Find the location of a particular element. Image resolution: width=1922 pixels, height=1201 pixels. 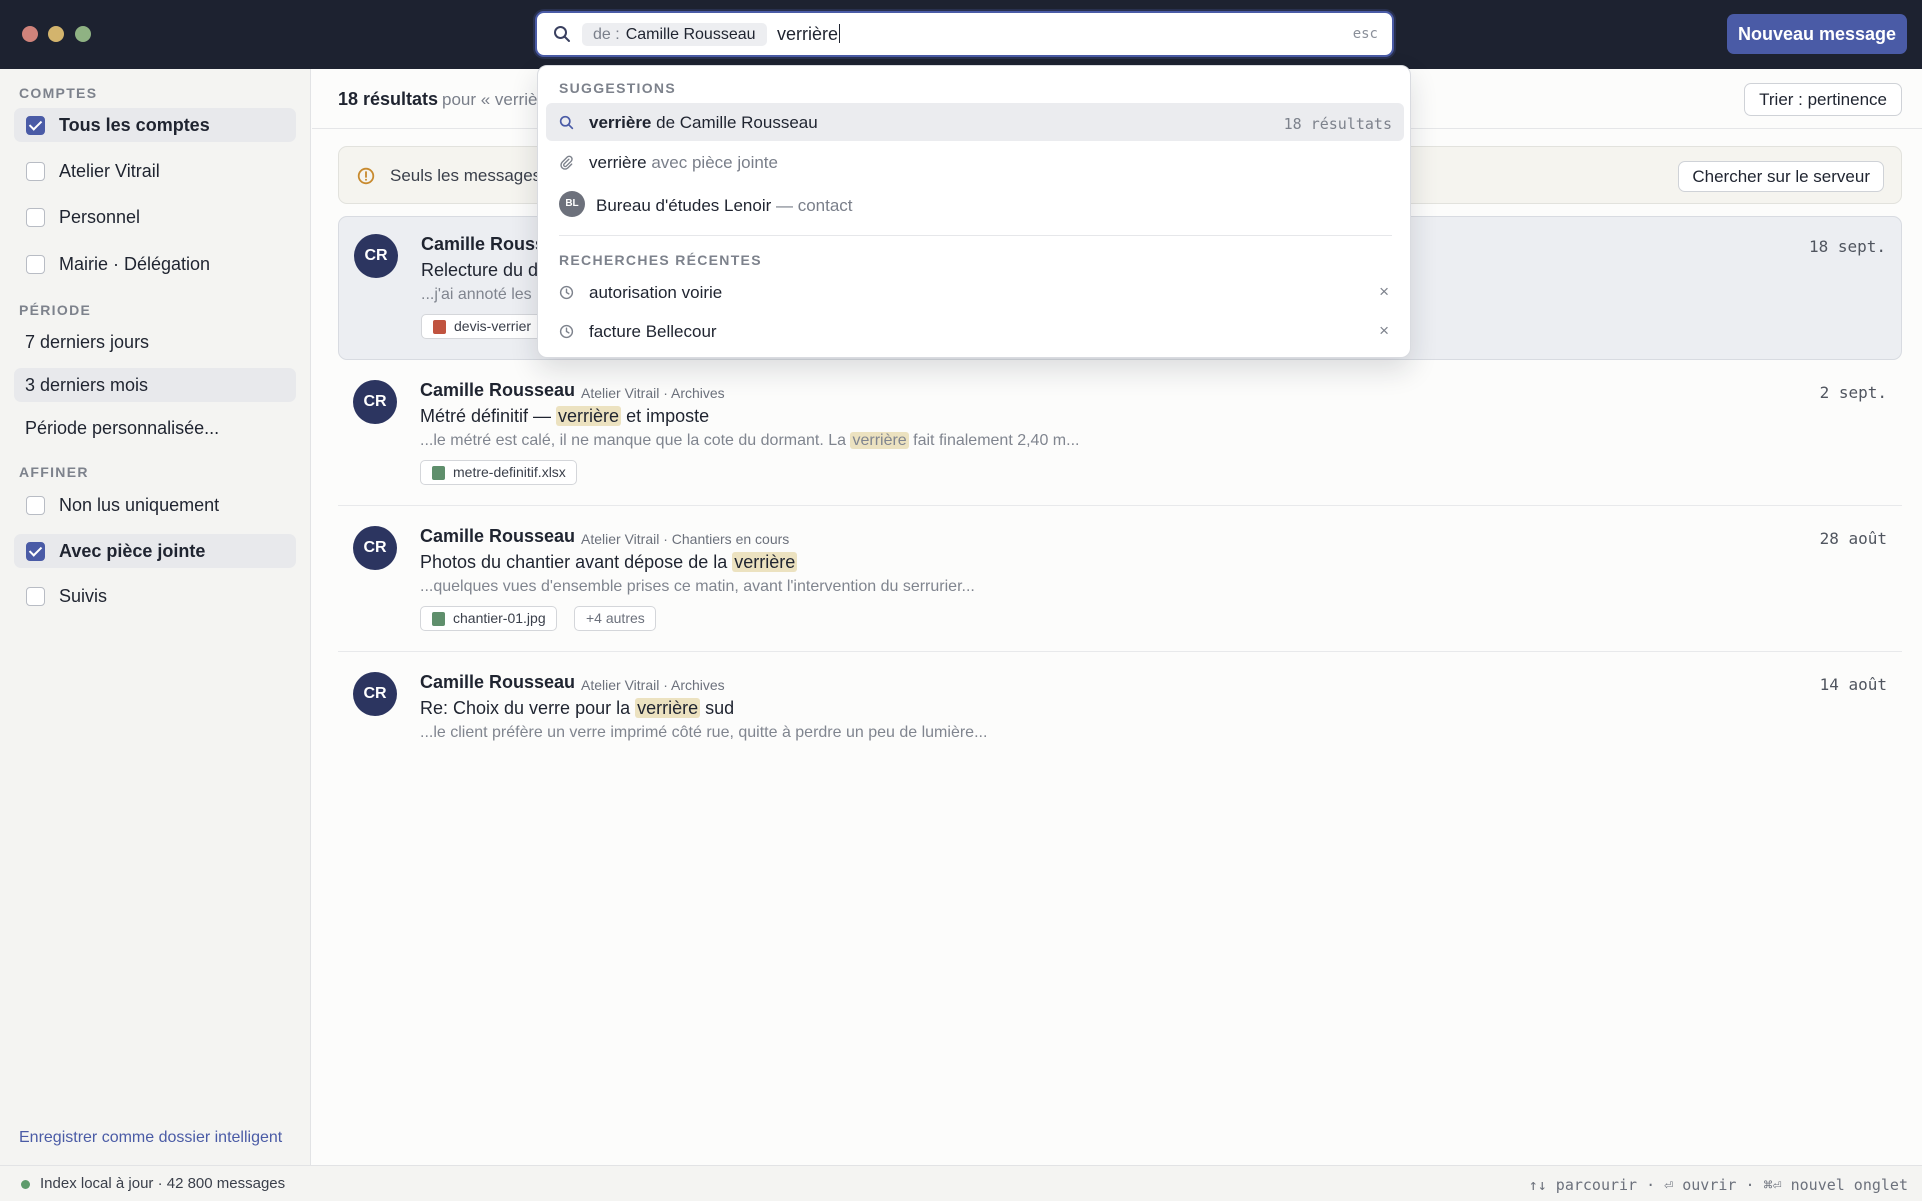

index-status-text: Index local à jour · 42 800 messages is located at coordinates (163, 1183).